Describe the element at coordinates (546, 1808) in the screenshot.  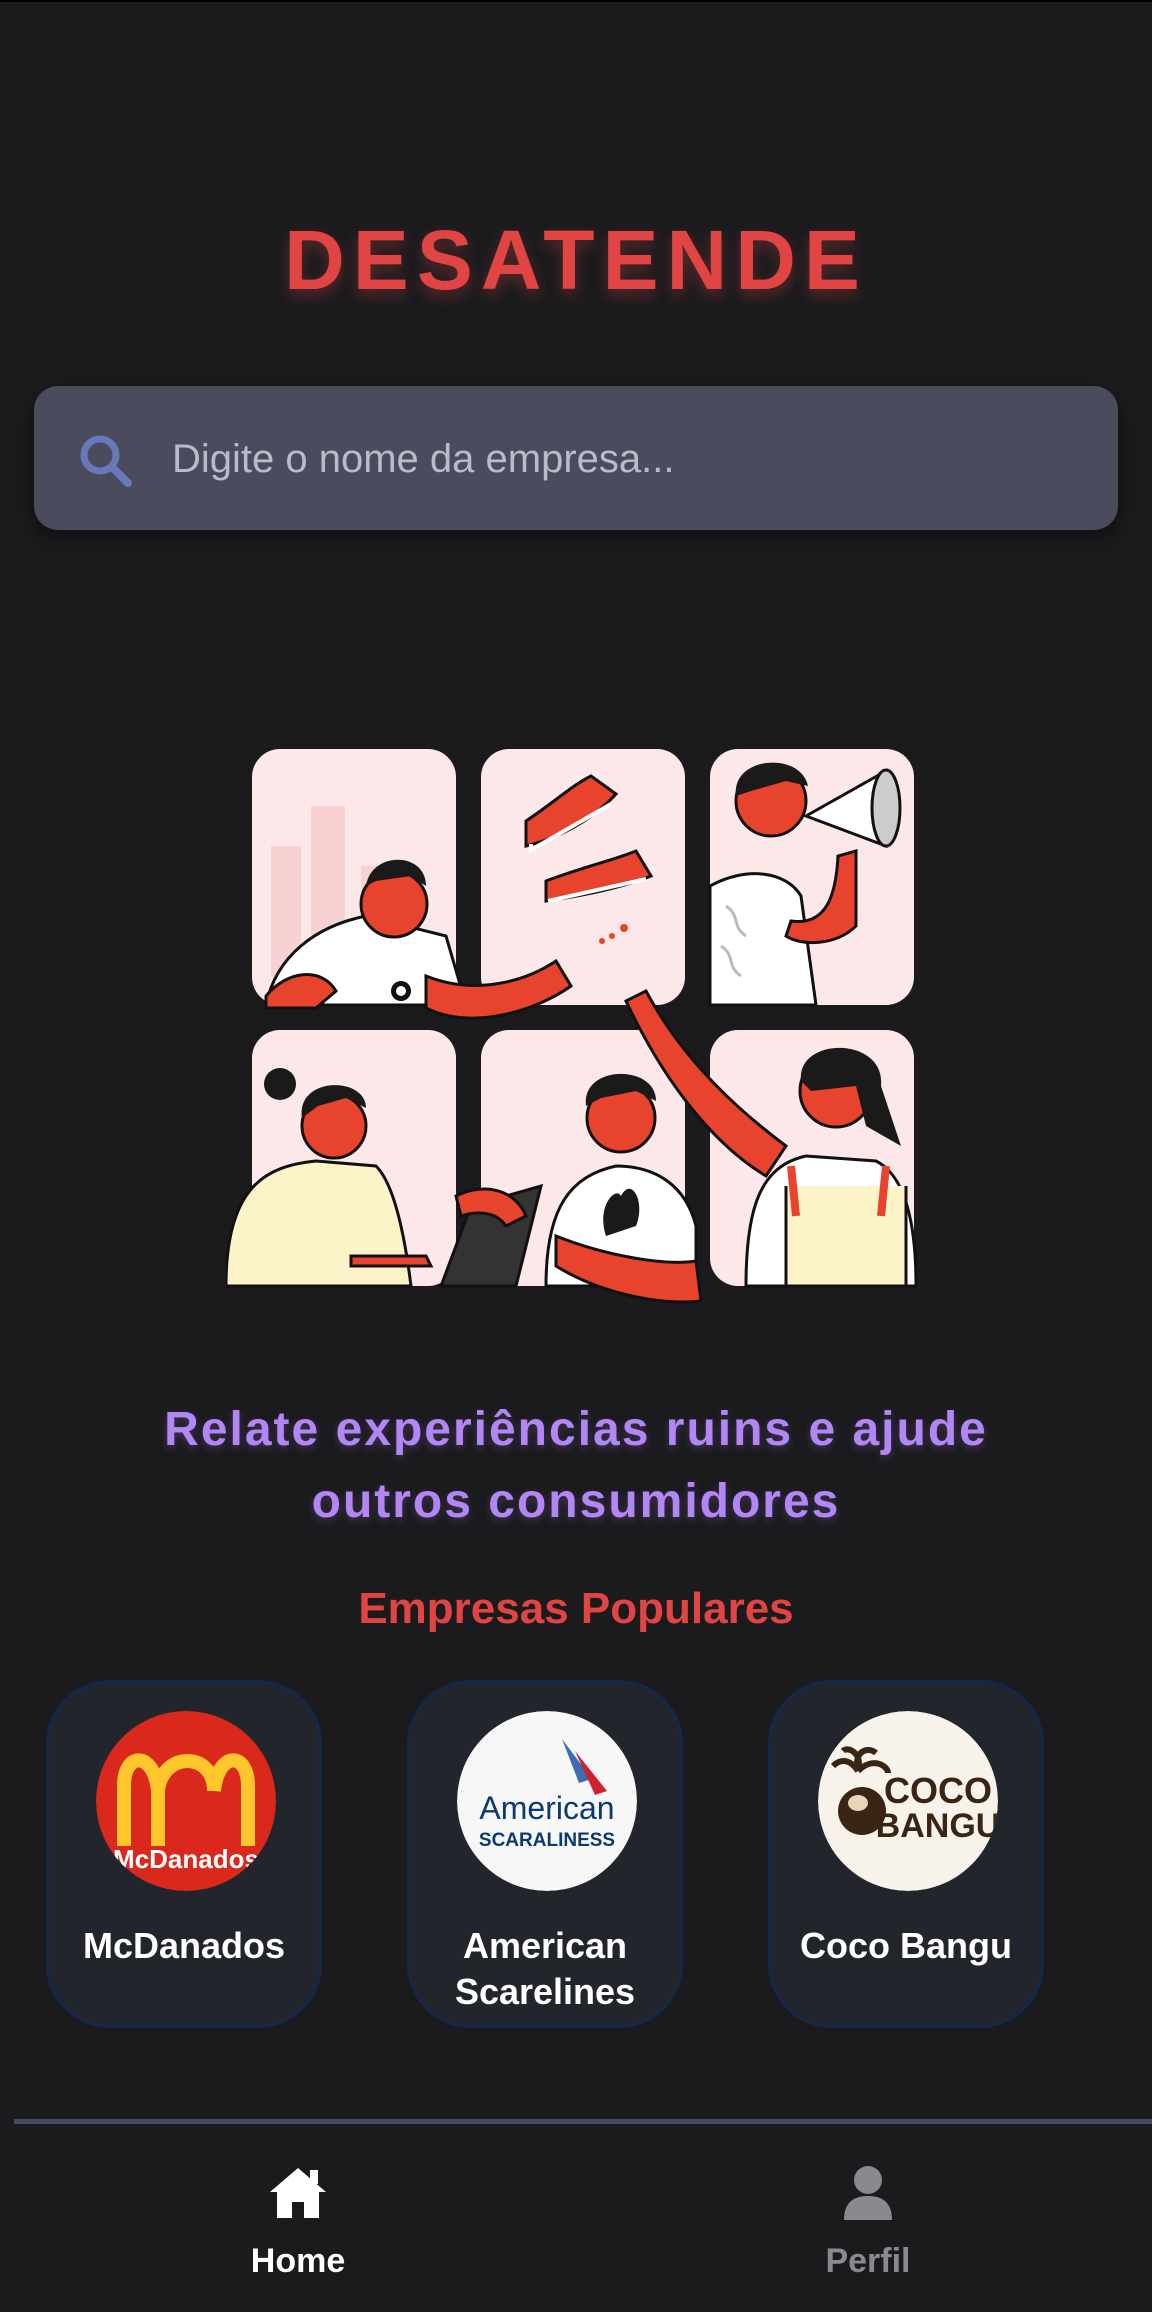
I see `svg-text: American` at that location.